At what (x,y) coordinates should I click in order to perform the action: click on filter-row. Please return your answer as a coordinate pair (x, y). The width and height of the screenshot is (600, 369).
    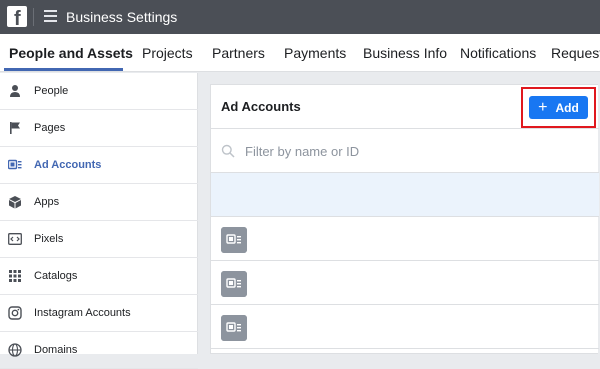
    Looking at the image, I should click on (405, 151).